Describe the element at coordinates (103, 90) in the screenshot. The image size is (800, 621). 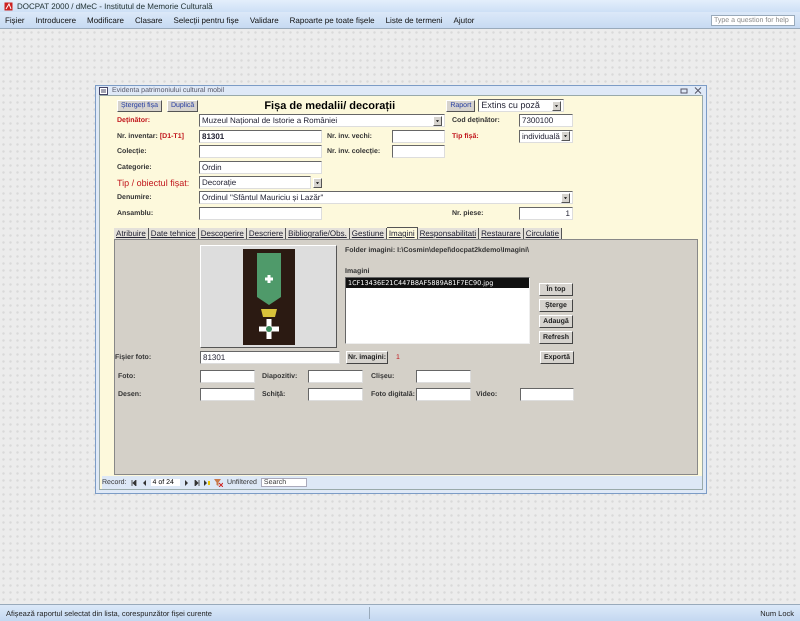
I see `form-icon` at that location.